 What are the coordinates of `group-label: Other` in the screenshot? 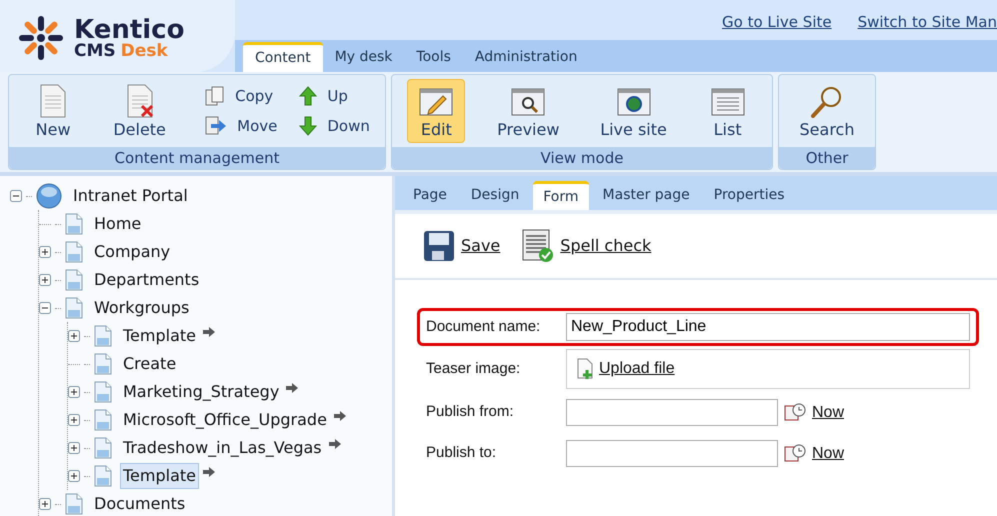 It's located at (827, 158).